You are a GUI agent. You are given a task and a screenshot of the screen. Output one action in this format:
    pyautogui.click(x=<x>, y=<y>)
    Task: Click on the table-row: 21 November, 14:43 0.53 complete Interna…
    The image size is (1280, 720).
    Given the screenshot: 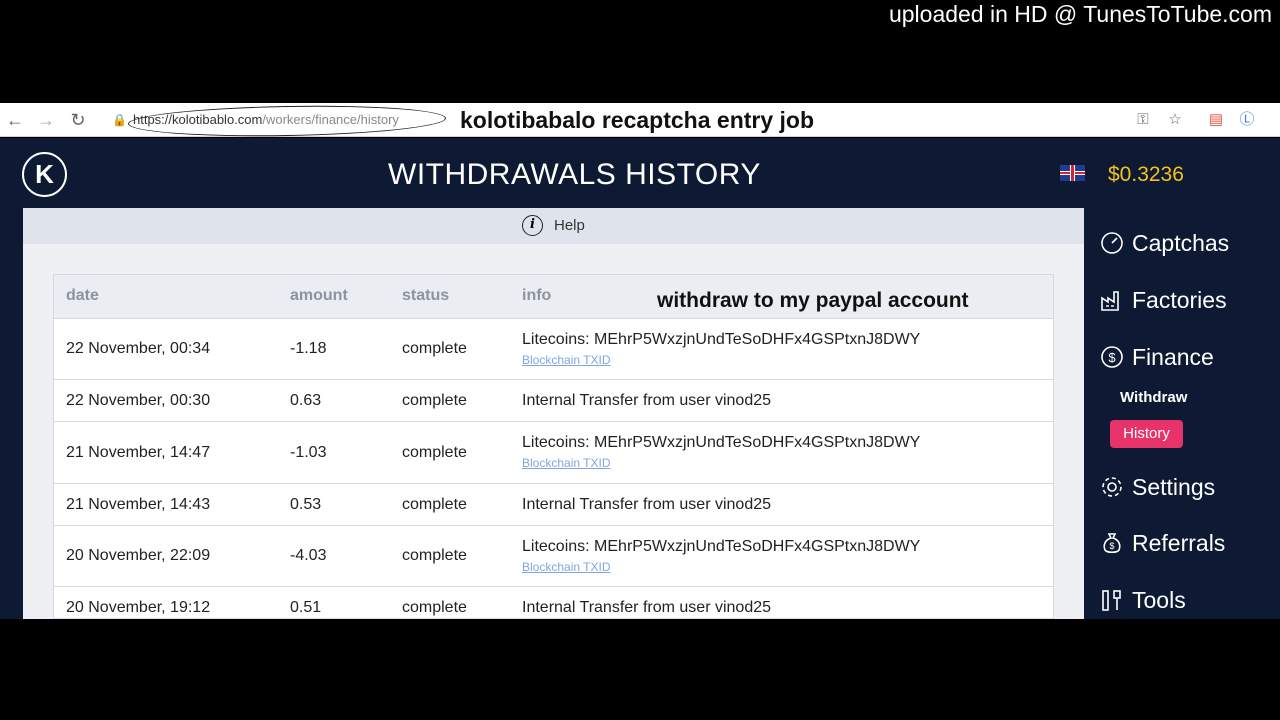 What is the action you would take?
    pyautogui.click(x=553, y=505)
    